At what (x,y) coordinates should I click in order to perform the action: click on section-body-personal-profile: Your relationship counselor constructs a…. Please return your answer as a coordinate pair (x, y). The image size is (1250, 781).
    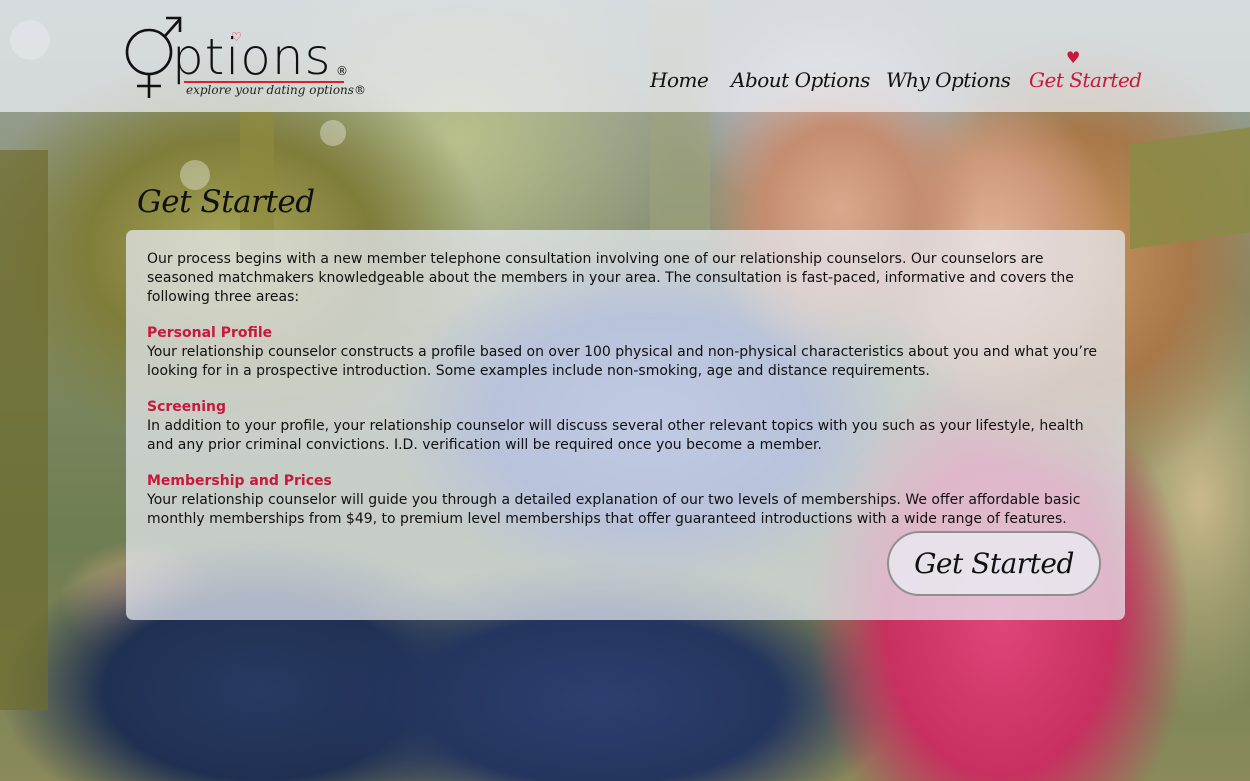
    Looking at the image, I should click on (622, 361).